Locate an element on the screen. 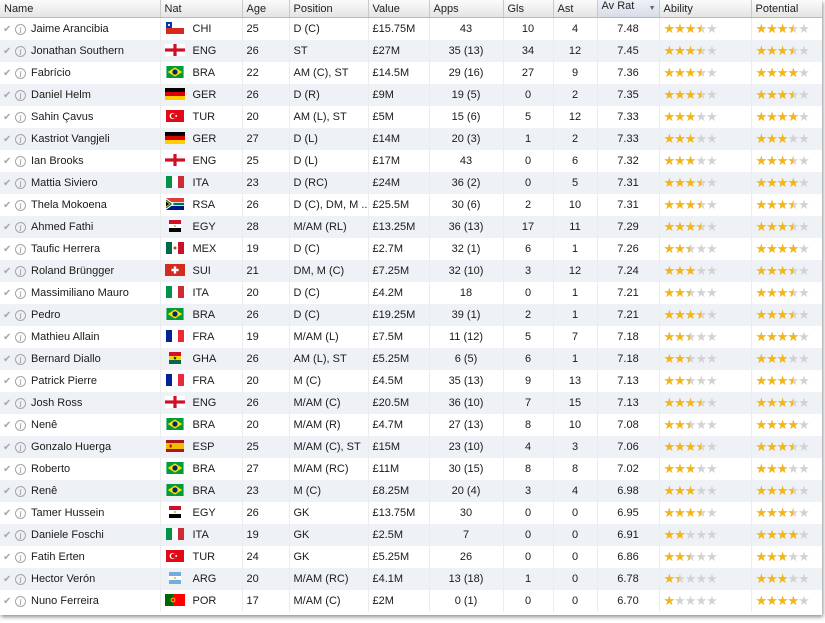 This screenshot has height=623, width=825. player-name-cell: ✔ i Jonathan Southern is located at coordinates (80, 51).